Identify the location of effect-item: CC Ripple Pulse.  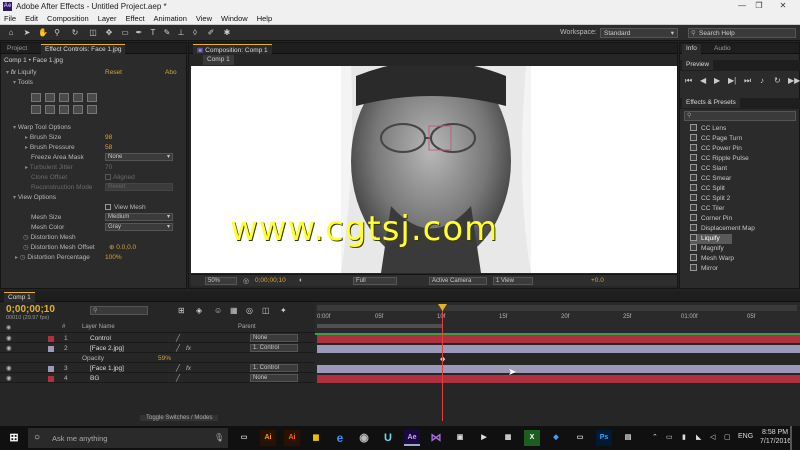
(719, 159).